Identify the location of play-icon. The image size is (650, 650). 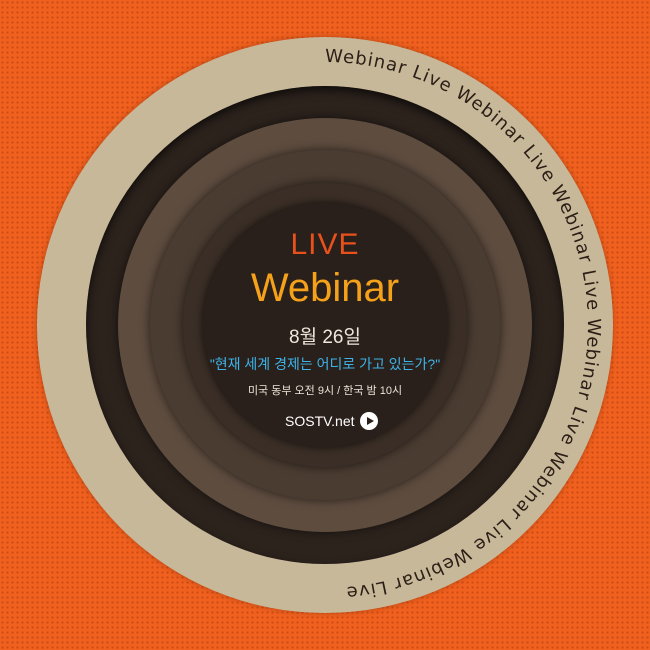
(368, 421).